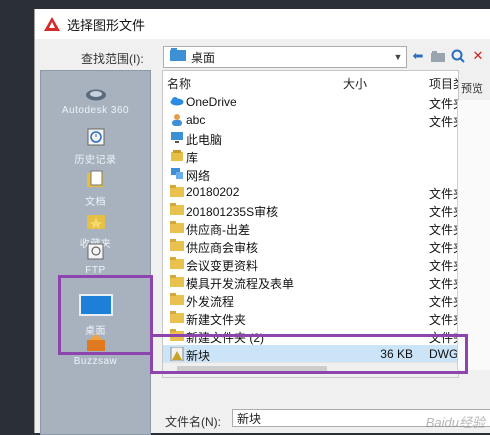 This screenshot has height=435, width=490. Describe the element at coordinates (177, 173) in the screenshot. I see `network-icon` at that location.